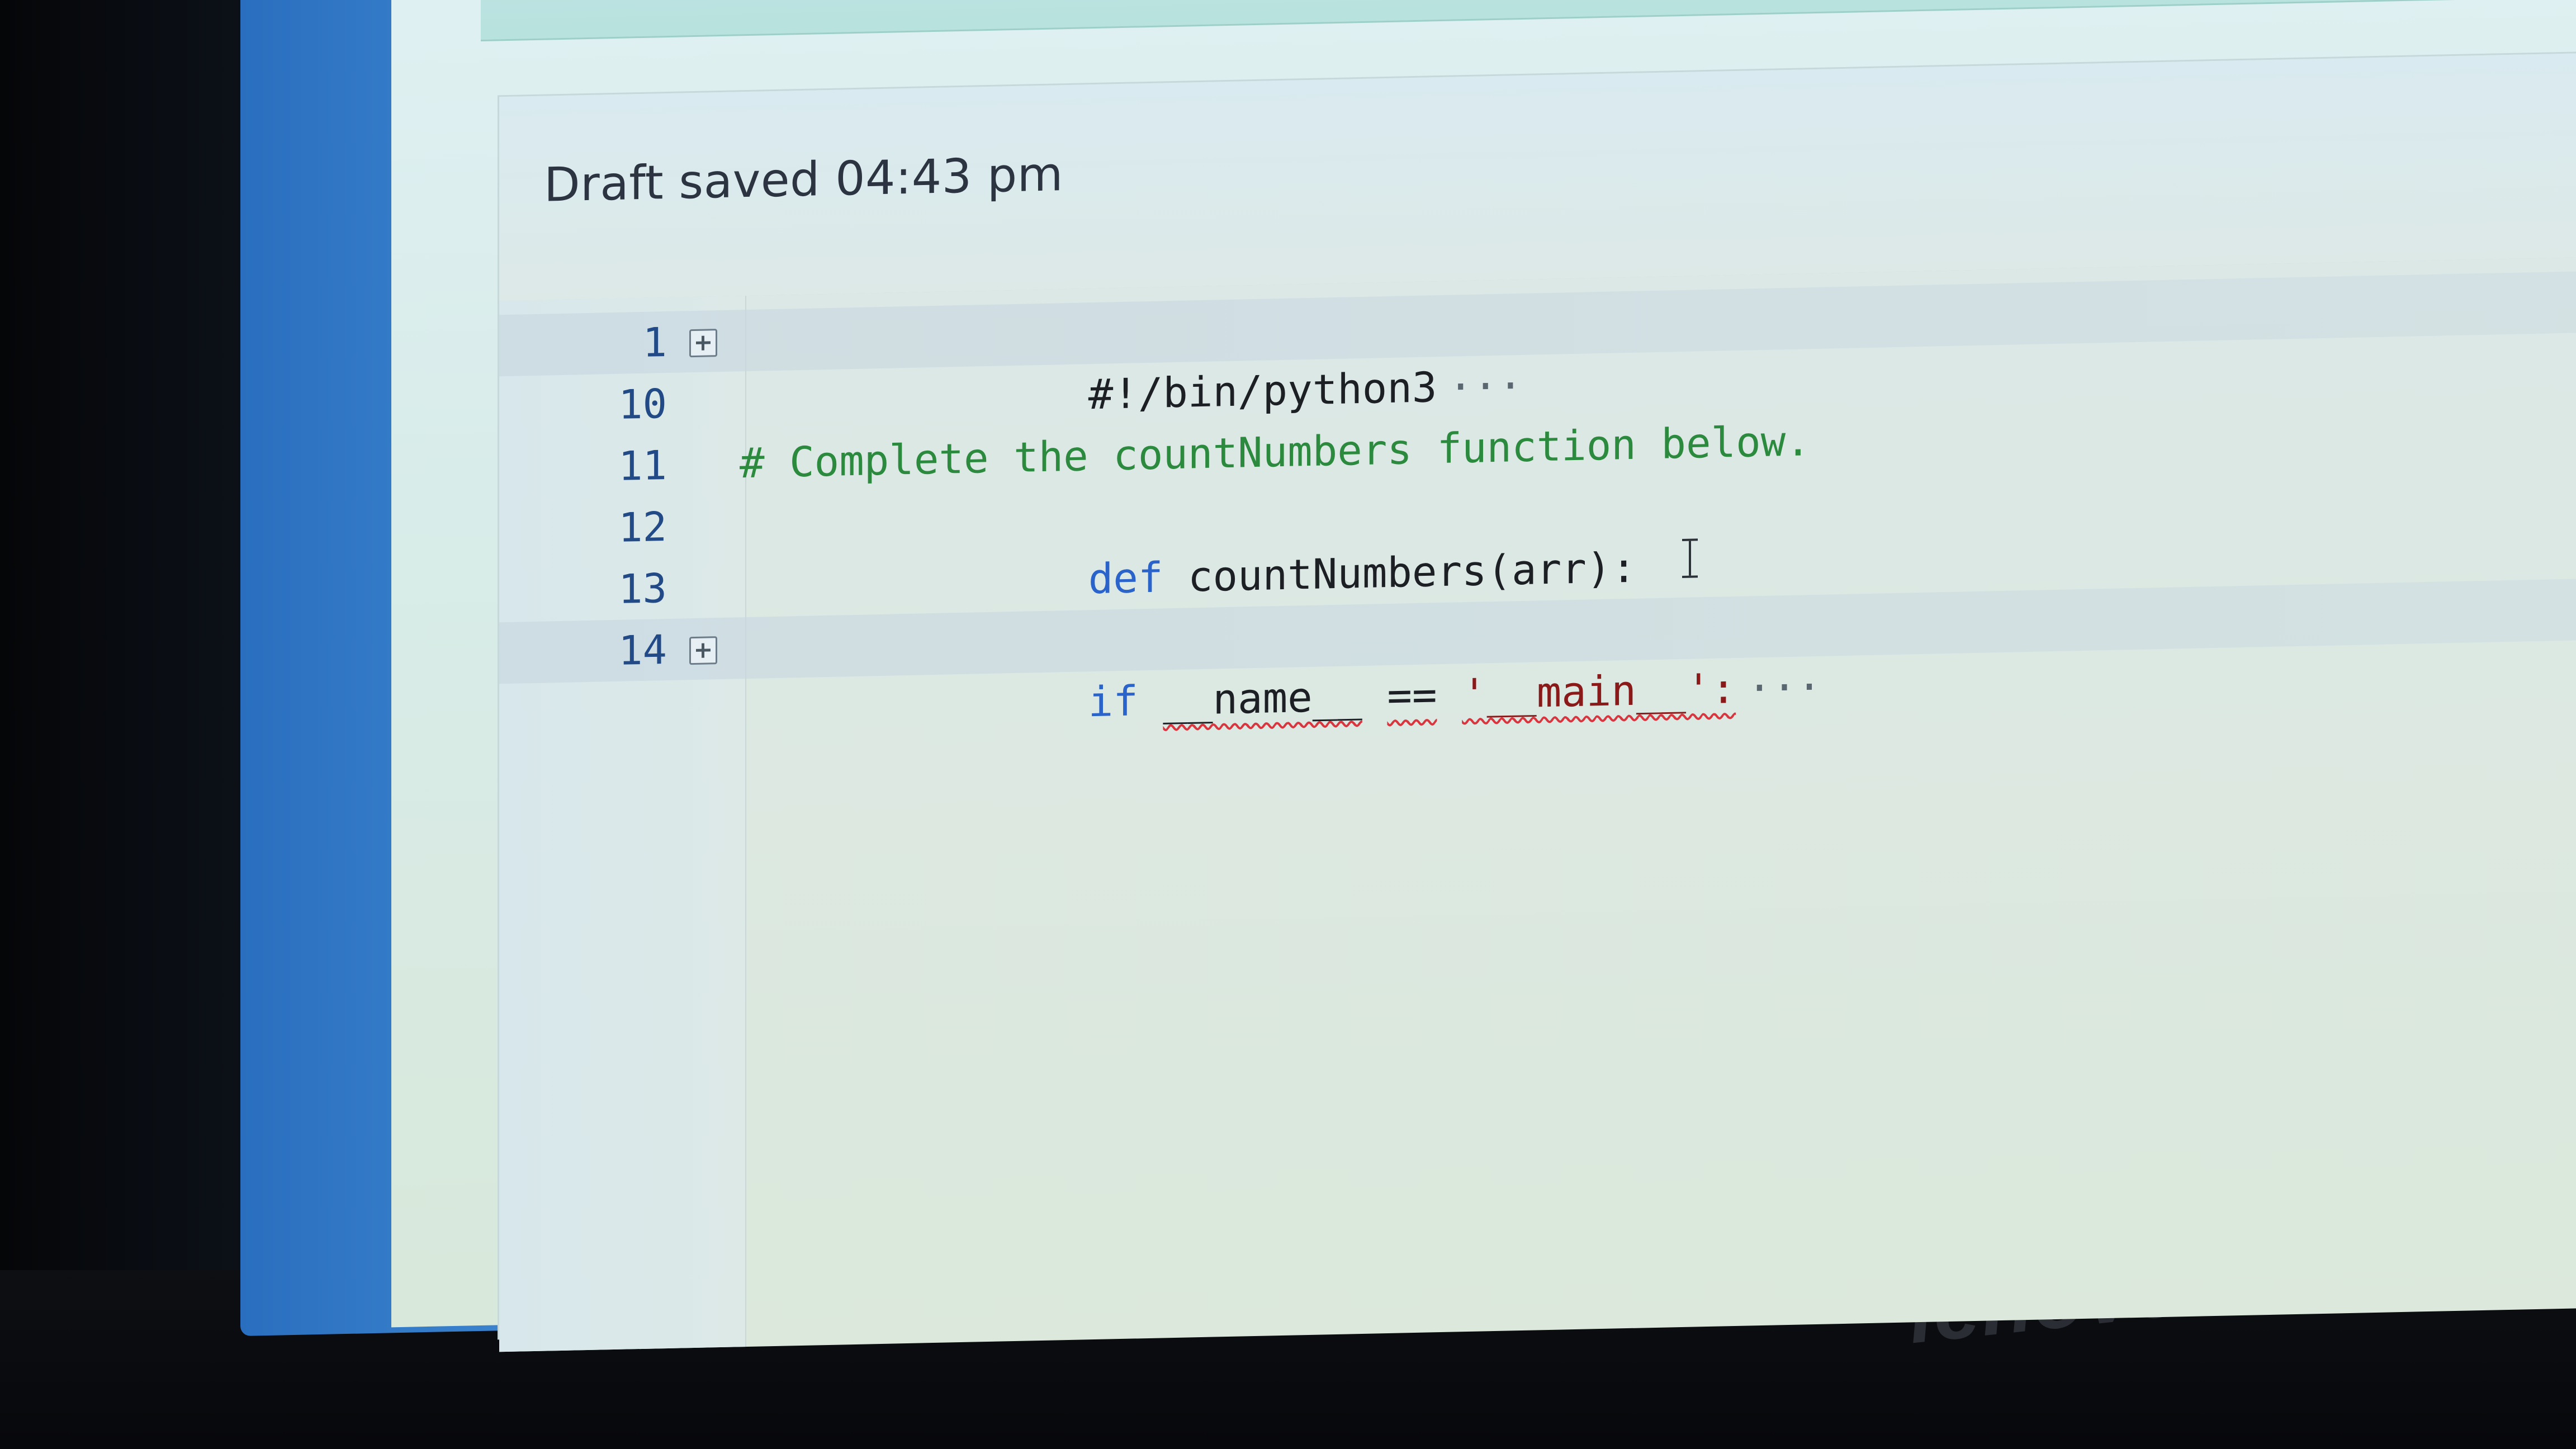  I want to click on line-number: 12, so click(642, 527).